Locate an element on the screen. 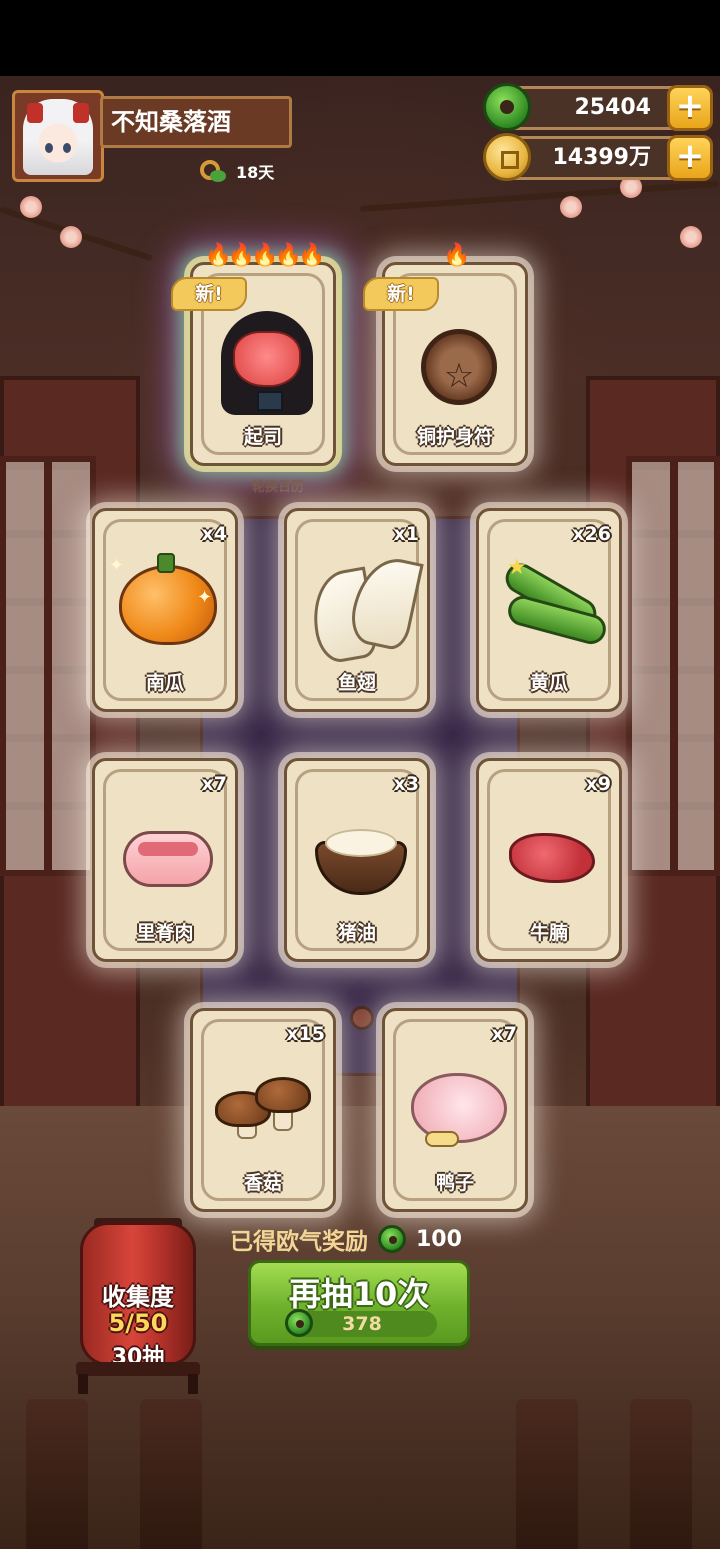  coin-balance: 14399万 + is located at coordinates (598, 157).